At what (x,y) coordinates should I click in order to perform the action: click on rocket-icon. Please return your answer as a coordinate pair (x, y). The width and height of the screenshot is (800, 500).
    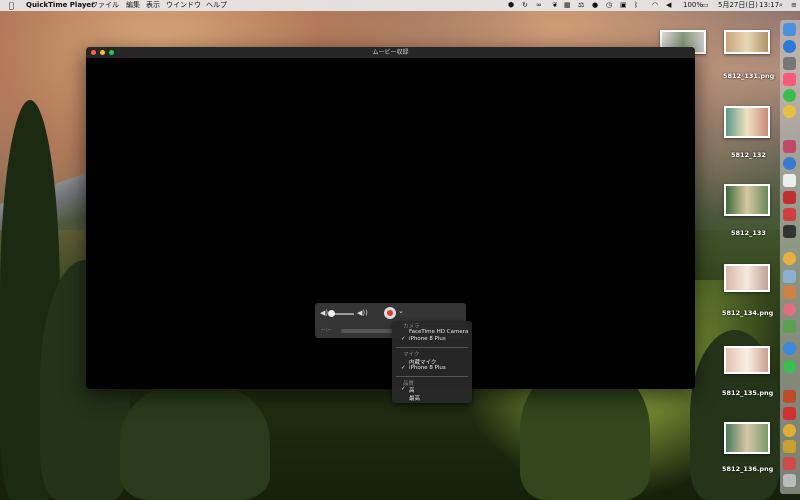
    Looking at the image, I should click on (789, 63).